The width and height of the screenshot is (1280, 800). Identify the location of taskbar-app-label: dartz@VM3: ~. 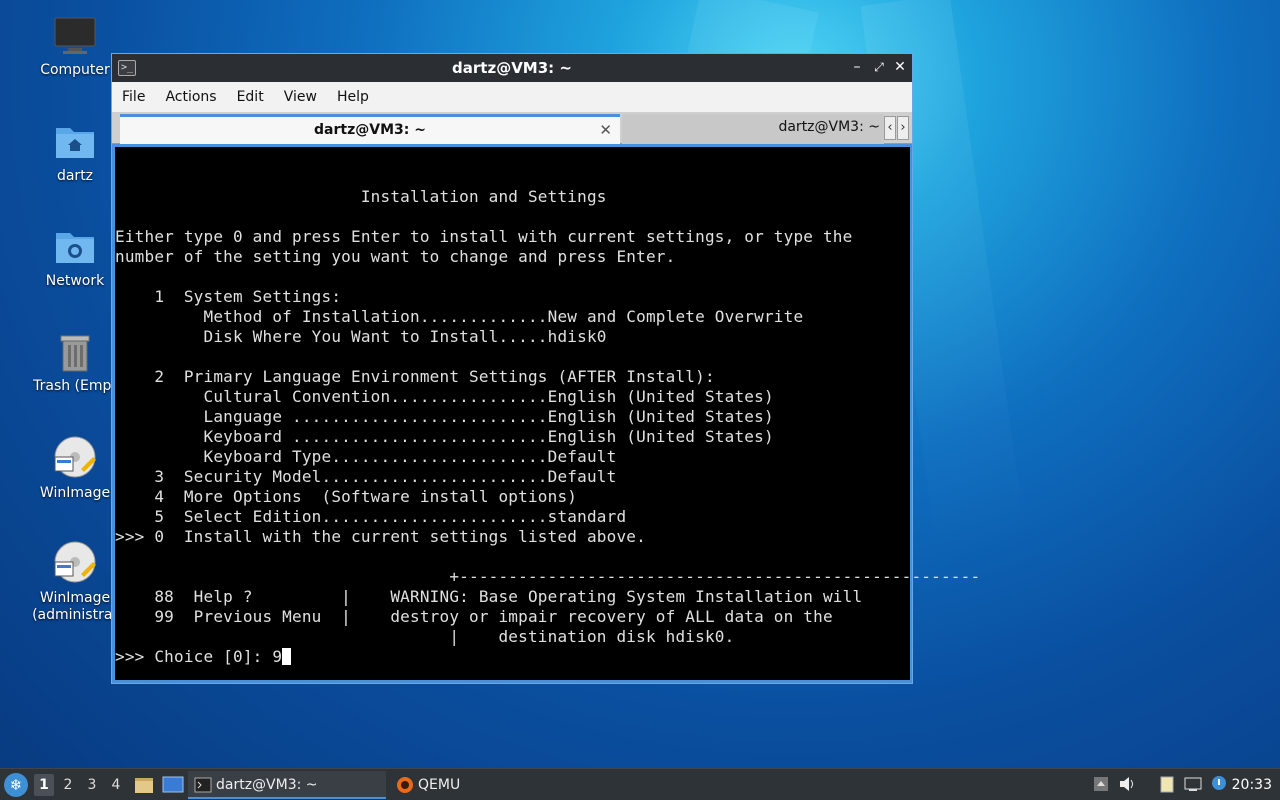
(267, 785).